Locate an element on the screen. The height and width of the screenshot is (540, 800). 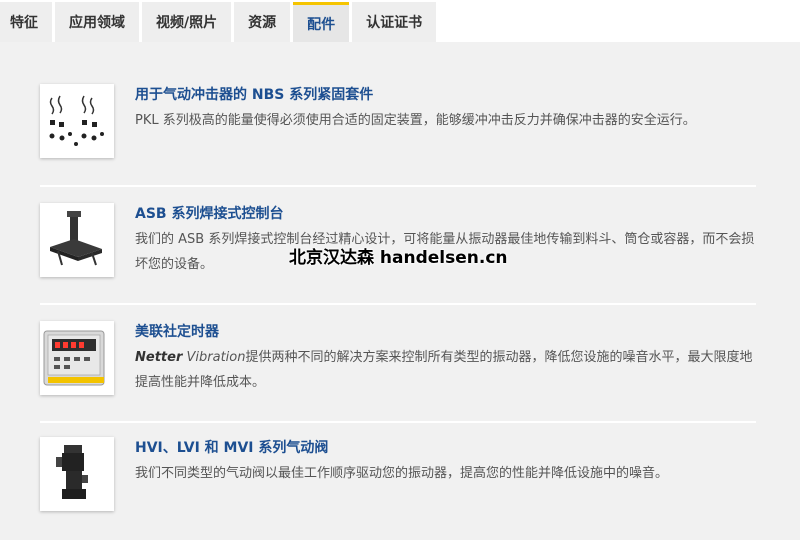
fastening-kit-icon is located at coordinates (77, 121).